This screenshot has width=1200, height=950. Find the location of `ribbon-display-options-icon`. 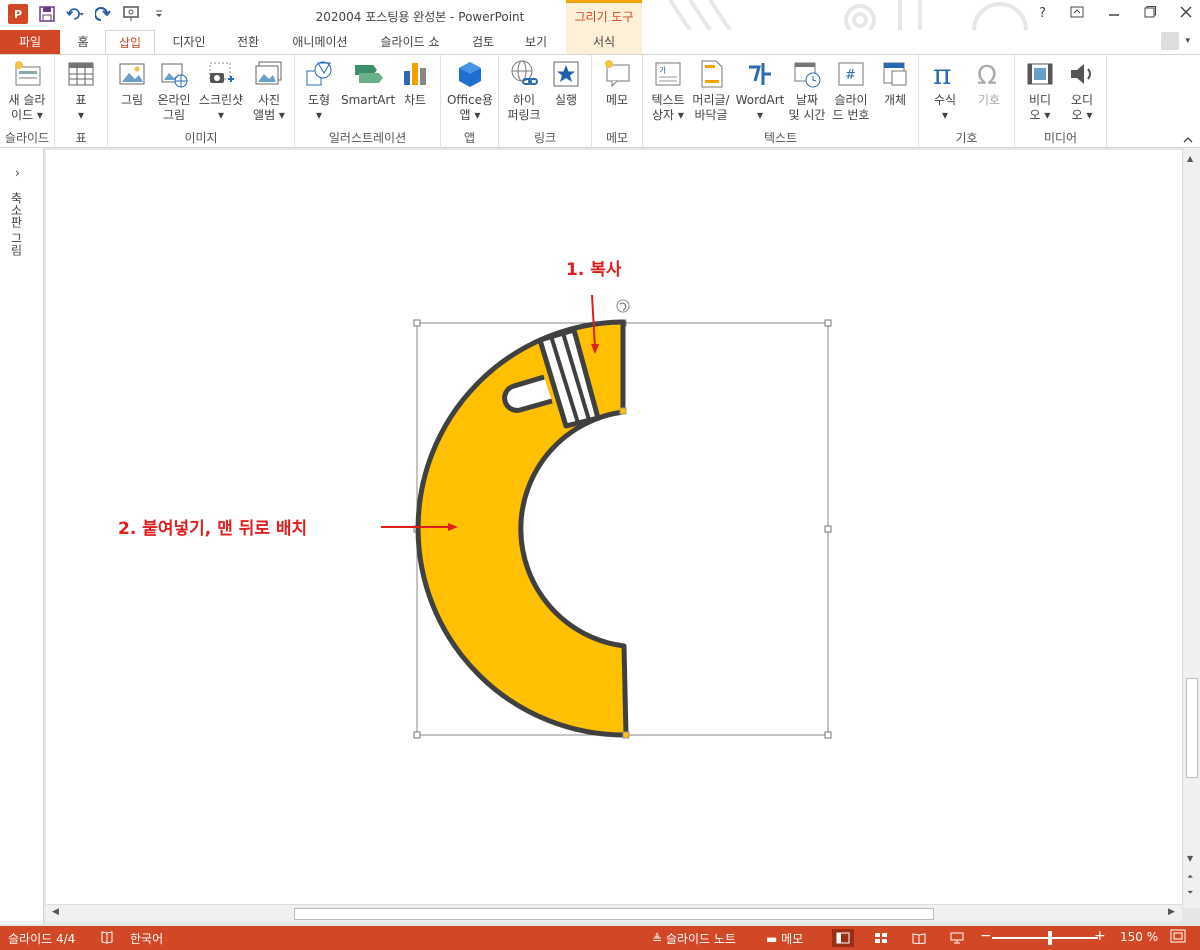

ribbon-display-options-icon is located at coordinates (1077, 14).